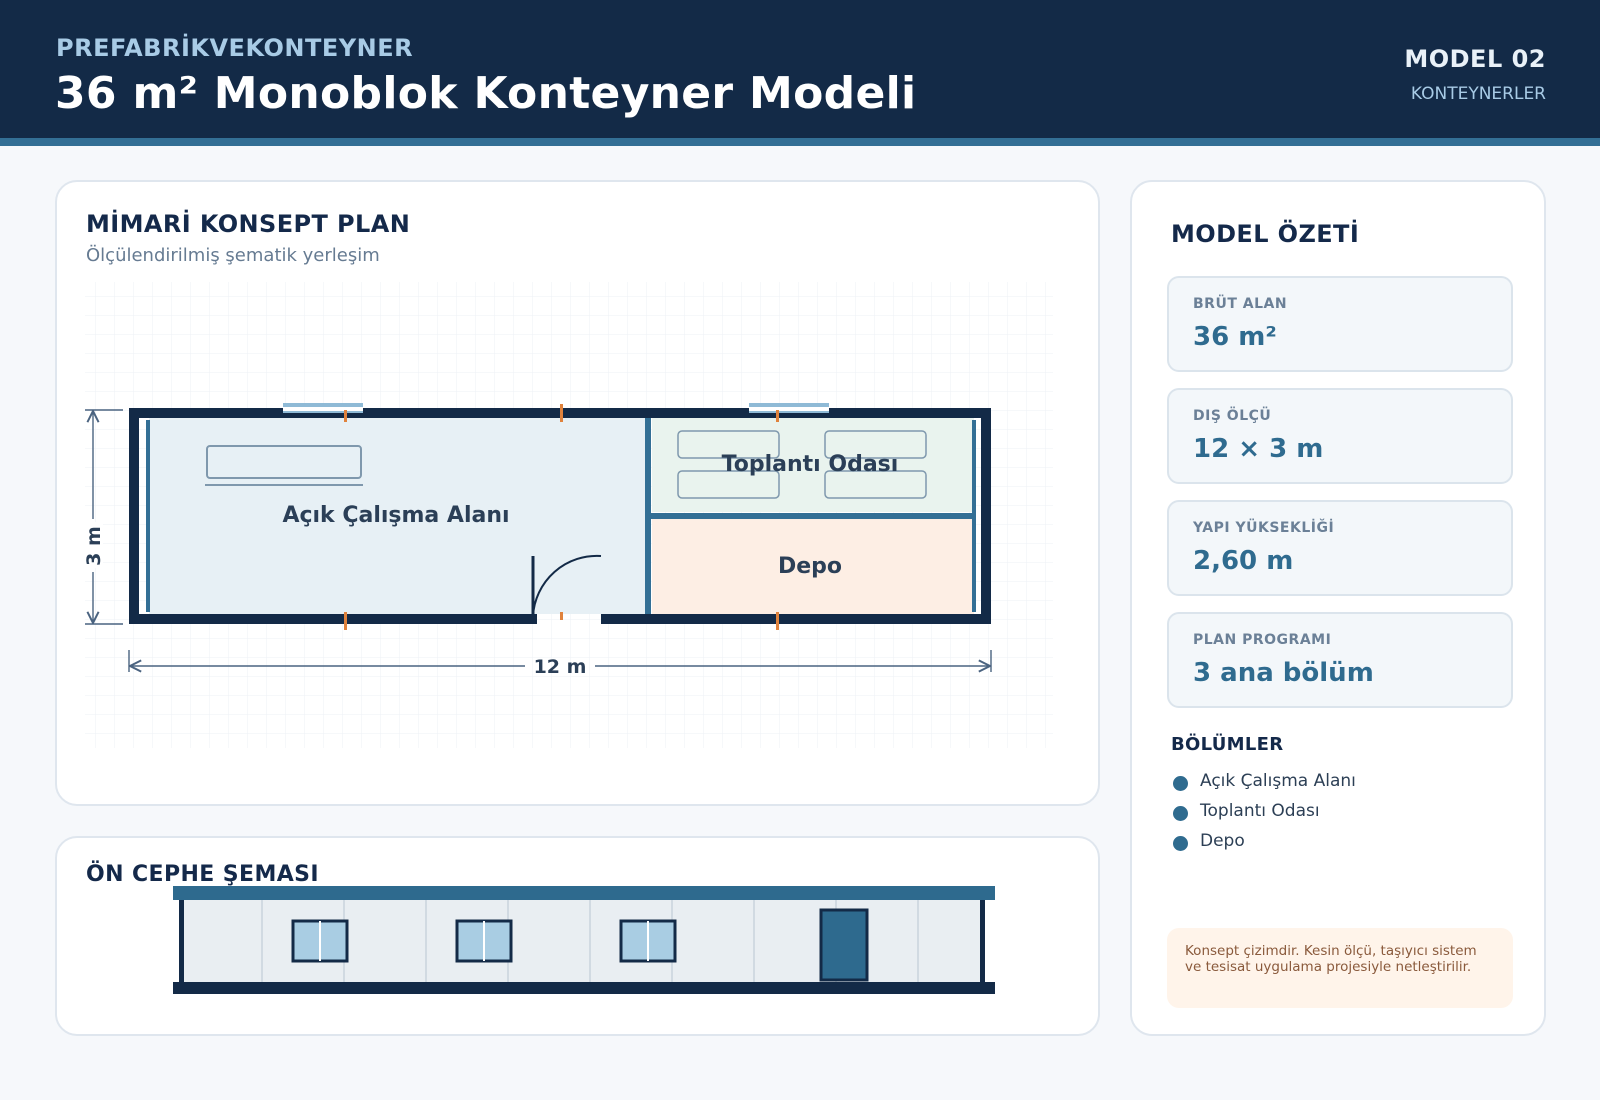 Image resolution: width=1600 pixels, height=1100 pixels. Describe the element at coordinates (810, 464) in the screenshot. I see `room-label-meeting: Toplantı Odası` at that location.